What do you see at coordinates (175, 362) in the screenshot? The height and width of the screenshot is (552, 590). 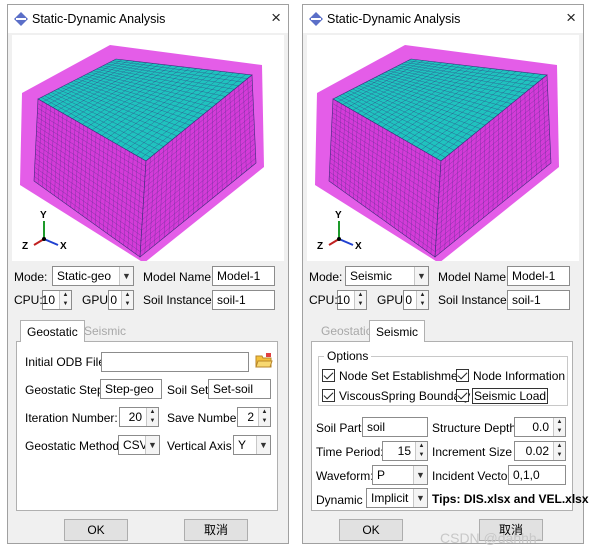 I see `initial-odb-input` at bounding box center [175, 362].